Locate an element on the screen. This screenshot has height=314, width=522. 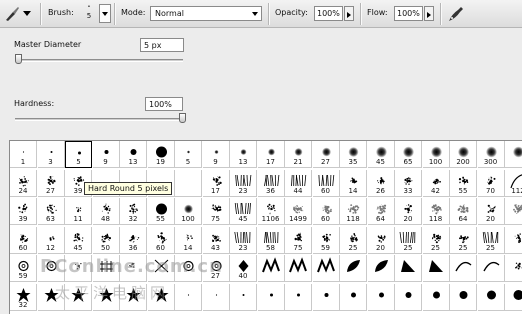
brush-preset-soft-round: 100 is located at coordinates (188, 211).